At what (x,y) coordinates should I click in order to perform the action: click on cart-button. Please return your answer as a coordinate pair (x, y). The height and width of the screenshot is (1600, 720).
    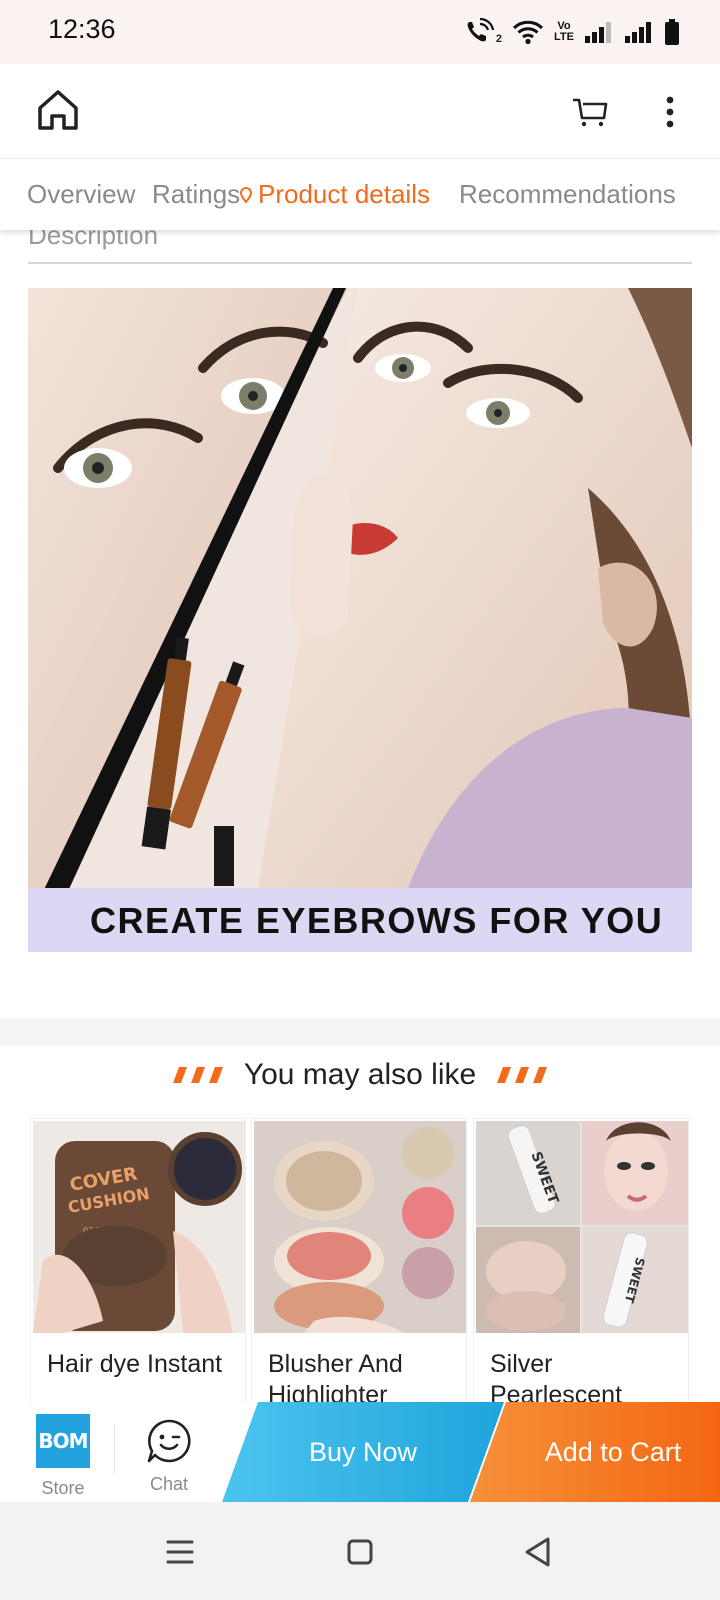
    Looking at the image, I should click on (590, 112).